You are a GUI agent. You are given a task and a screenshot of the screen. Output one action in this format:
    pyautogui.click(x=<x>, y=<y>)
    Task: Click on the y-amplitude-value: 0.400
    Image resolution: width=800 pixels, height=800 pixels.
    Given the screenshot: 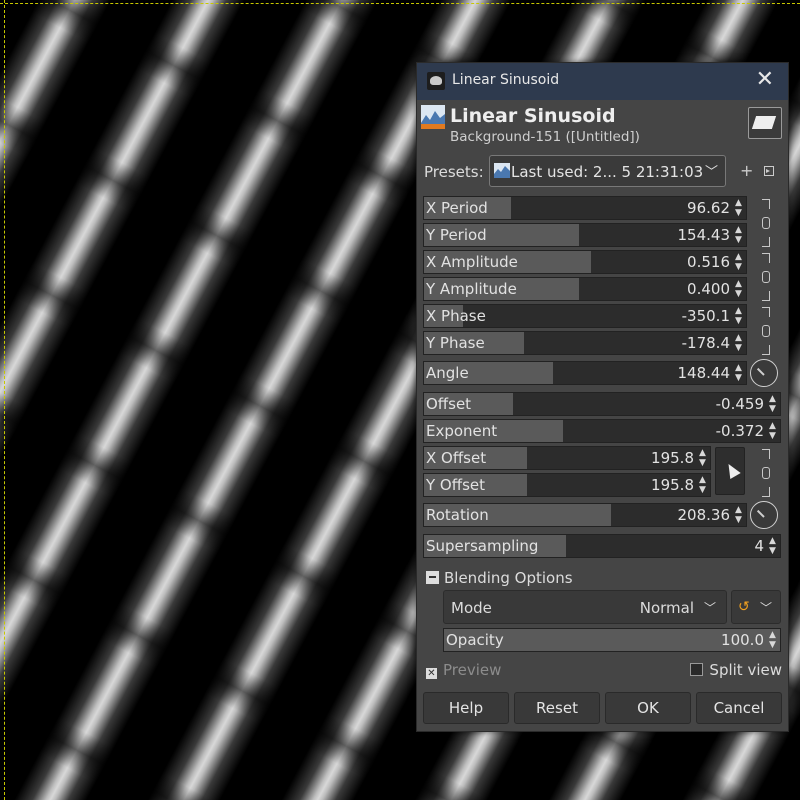 What is the action you would take?
    pyautogui.click(x=708, y=289)
    